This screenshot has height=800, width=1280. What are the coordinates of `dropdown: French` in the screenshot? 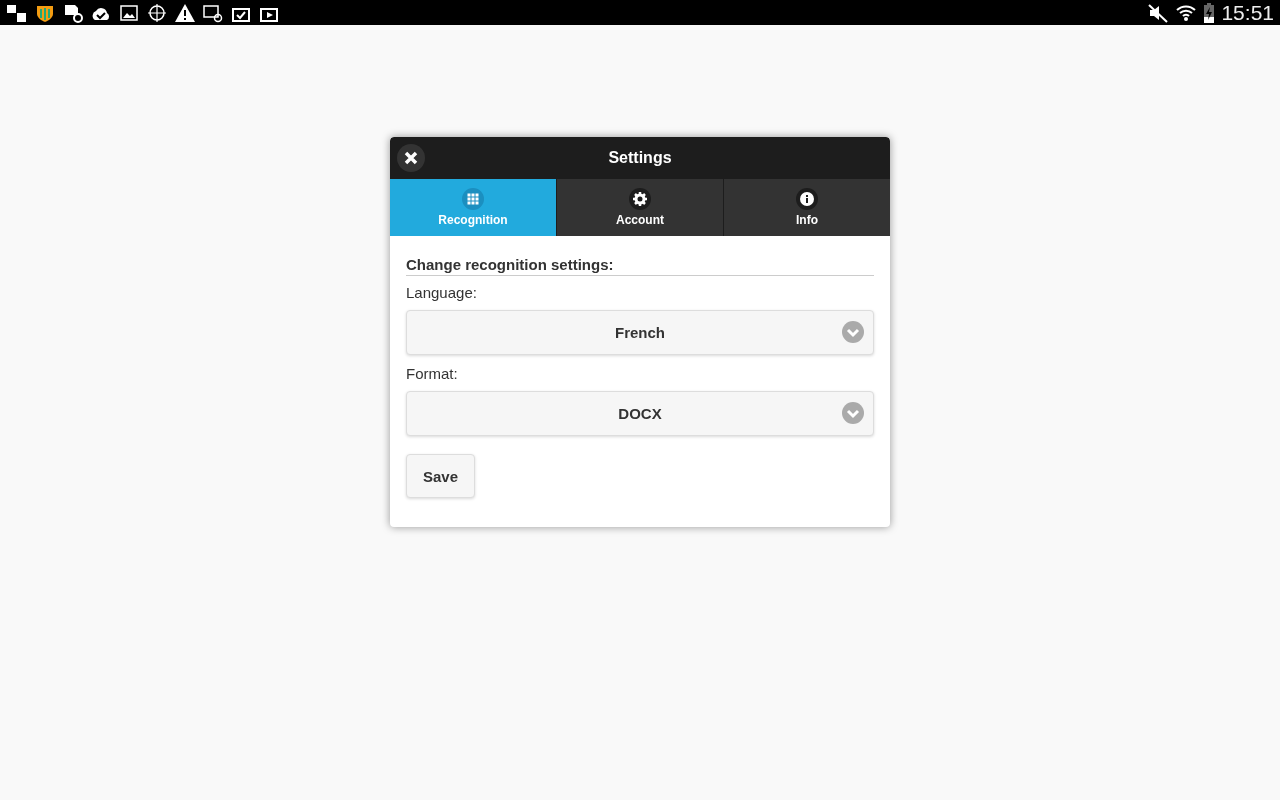 It's located at (640, 332).